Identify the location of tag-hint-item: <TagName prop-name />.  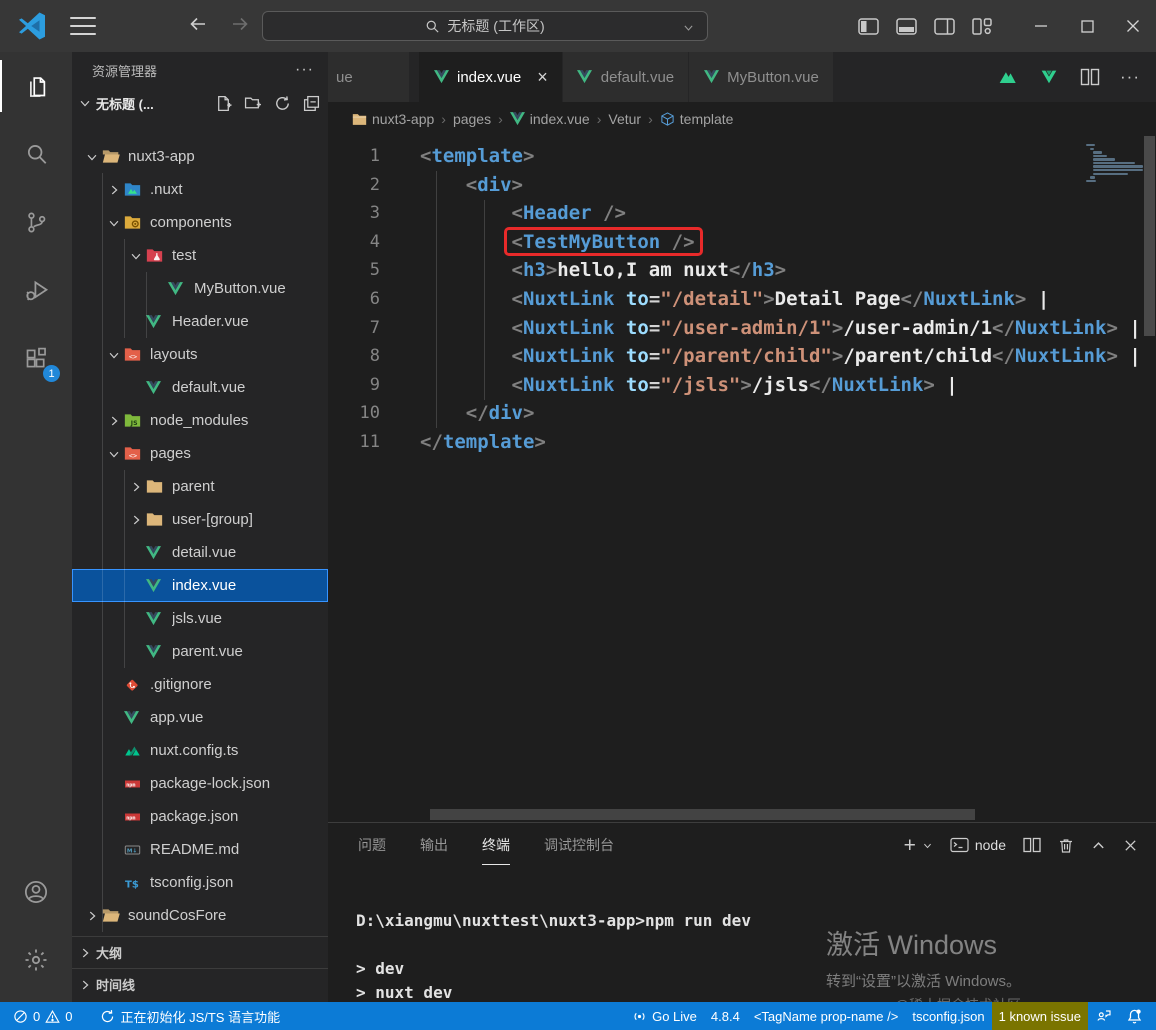
(826, 1016).